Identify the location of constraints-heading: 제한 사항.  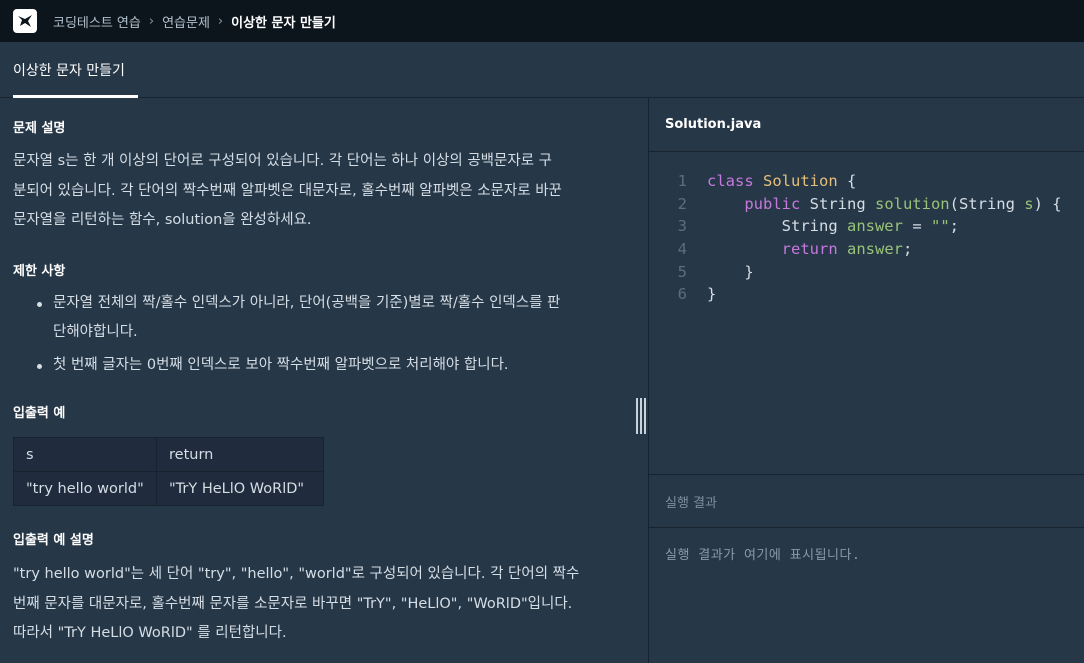
(39, 271).